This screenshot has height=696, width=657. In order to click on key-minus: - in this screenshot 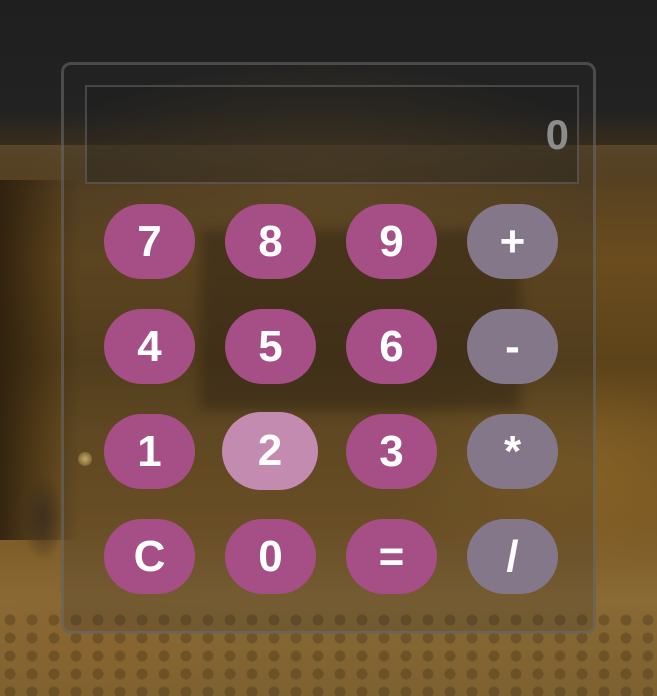, I will do `click(512, 346)`.